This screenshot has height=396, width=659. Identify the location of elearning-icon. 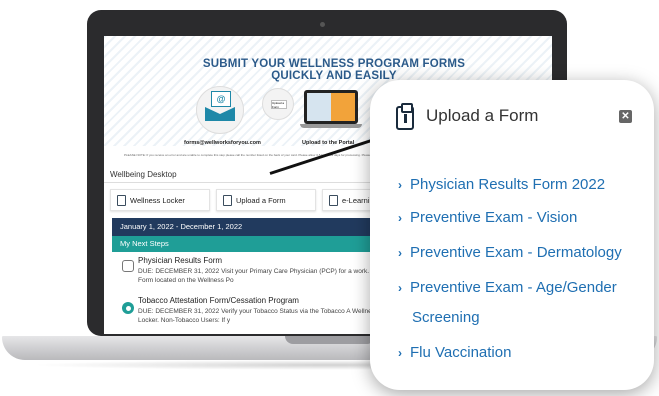
(333, 200).